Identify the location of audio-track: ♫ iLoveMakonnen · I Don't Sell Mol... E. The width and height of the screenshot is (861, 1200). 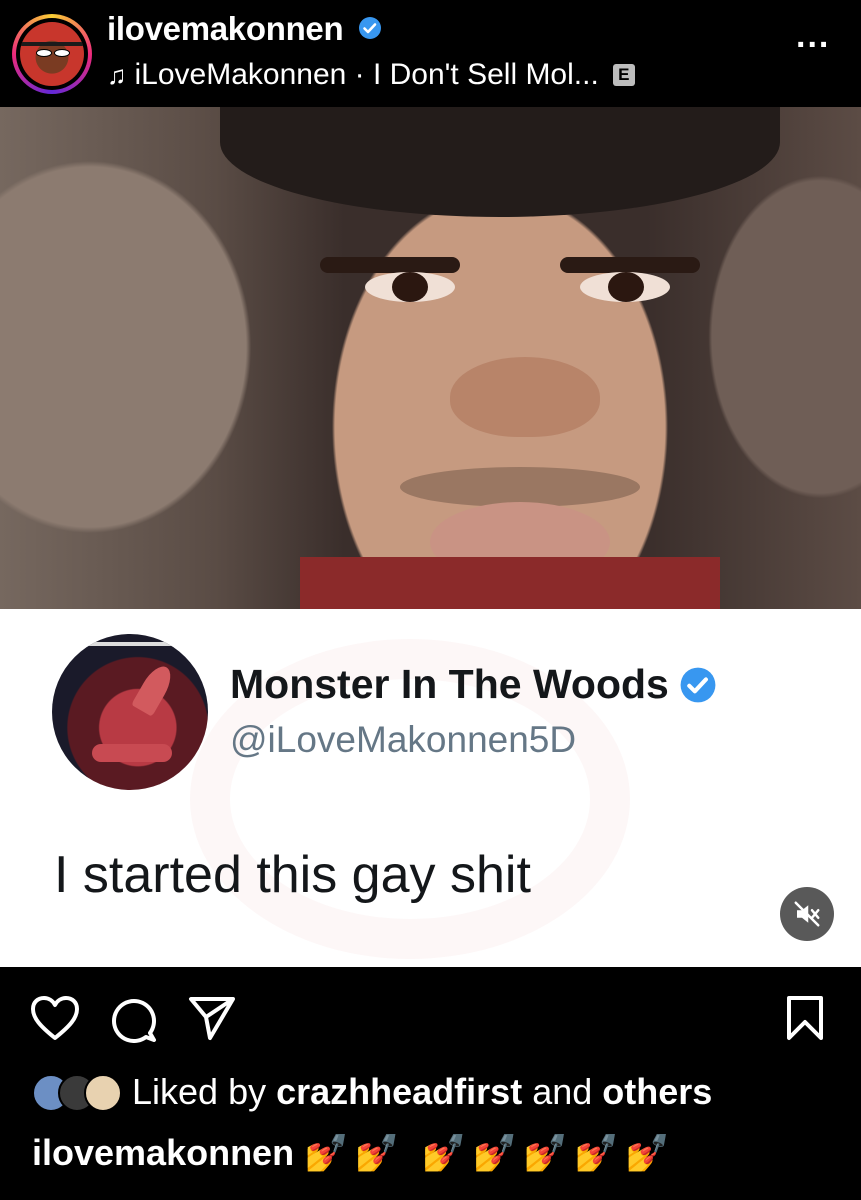
(371, 75).